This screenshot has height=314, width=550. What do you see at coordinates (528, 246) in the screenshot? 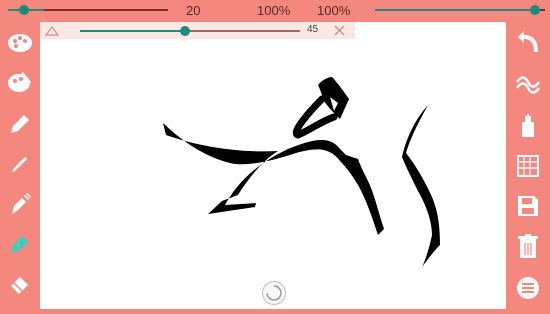
I see `trash-icon` at bounding box center [528, 246].